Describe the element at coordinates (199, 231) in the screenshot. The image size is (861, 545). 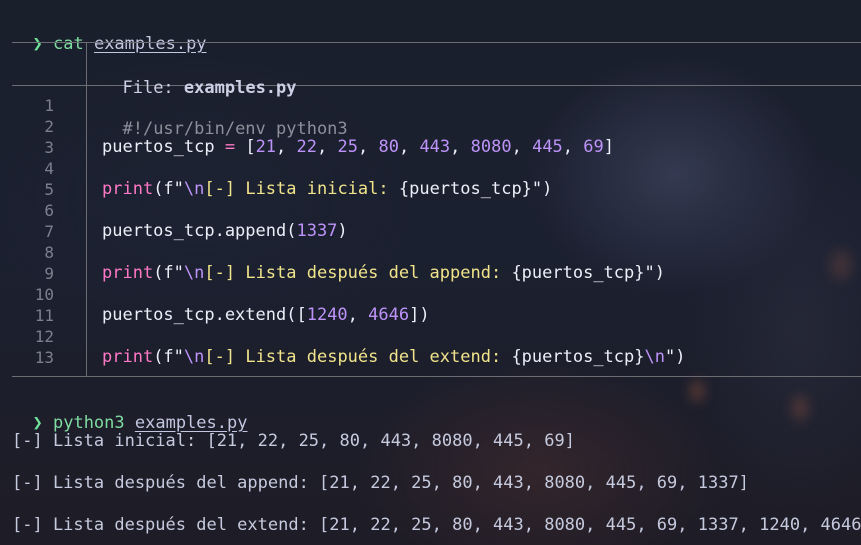
I see `method-call: puertos_tcp.append(` at that location.